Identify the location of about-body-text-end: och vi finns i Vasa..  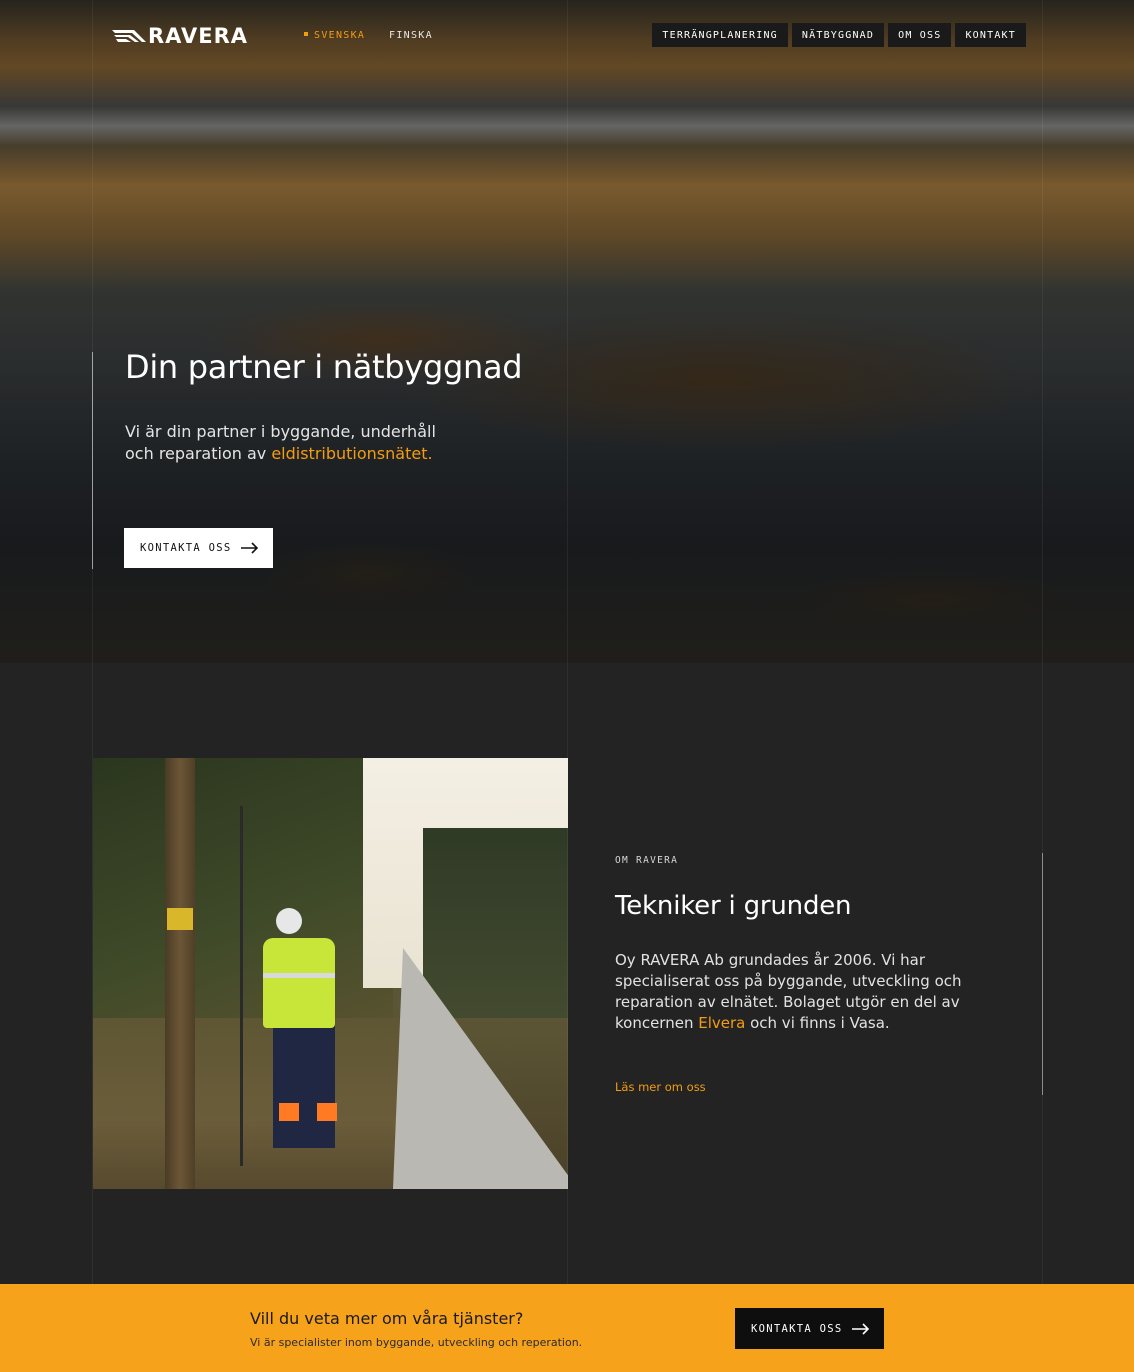
(817, 1023).